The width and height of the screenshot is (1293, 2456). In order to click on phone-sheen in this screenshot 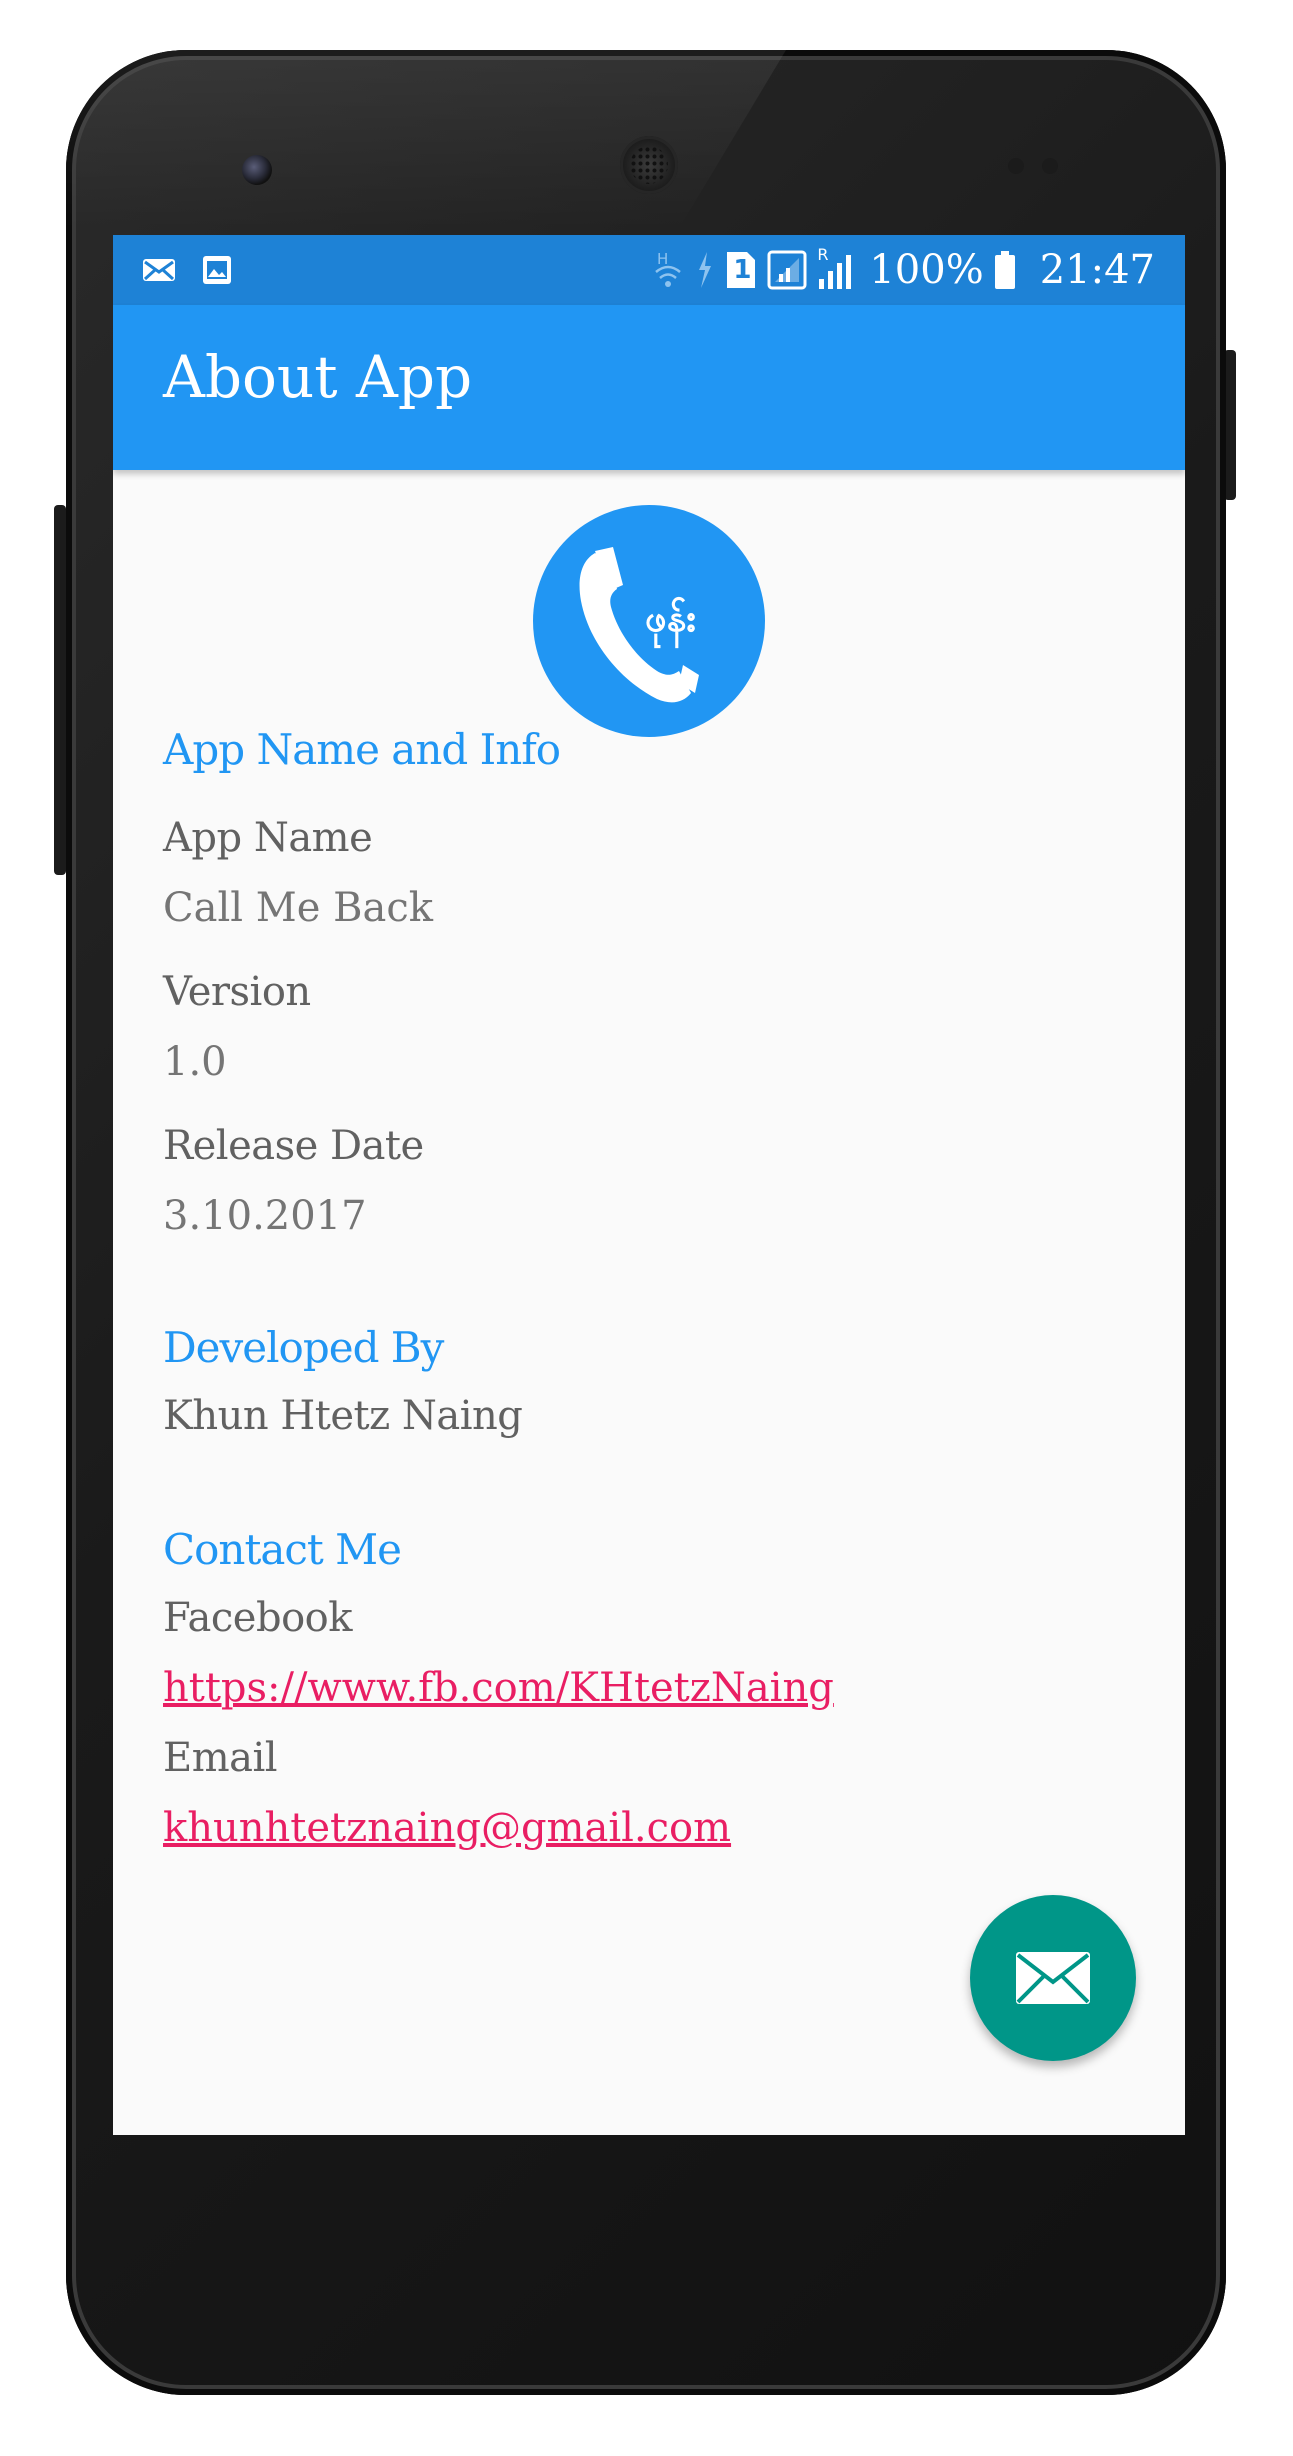, I will do `click(426, 140)`.